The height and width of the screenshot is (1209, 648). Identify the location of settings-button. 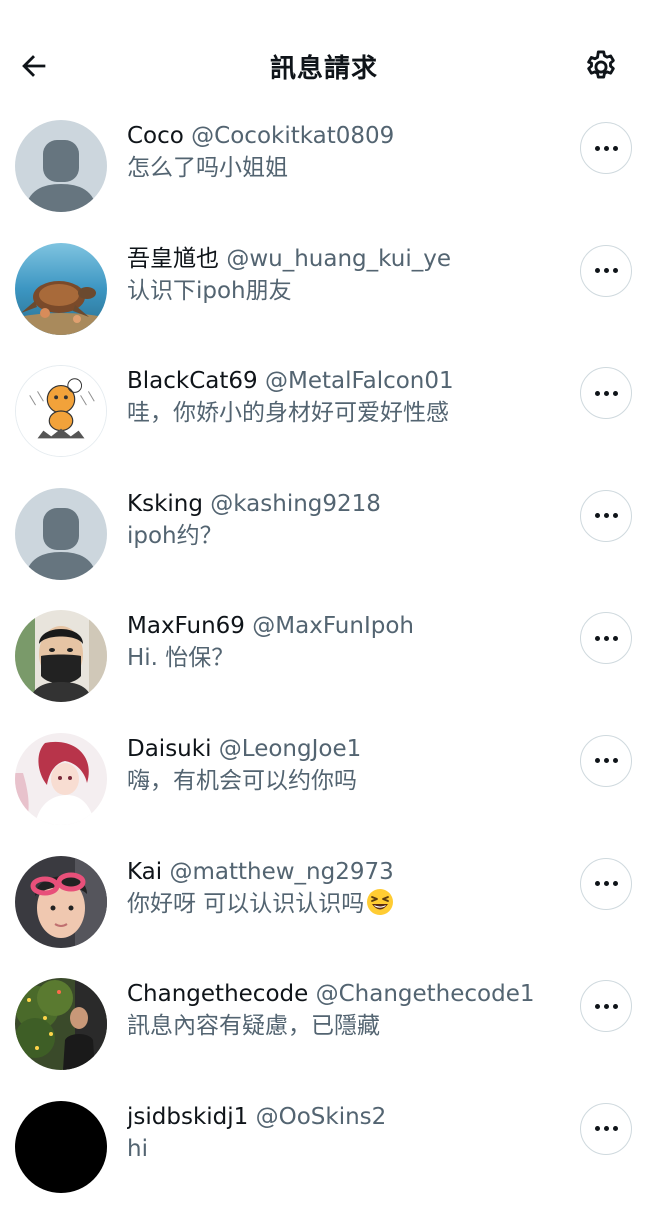
(601, 67).